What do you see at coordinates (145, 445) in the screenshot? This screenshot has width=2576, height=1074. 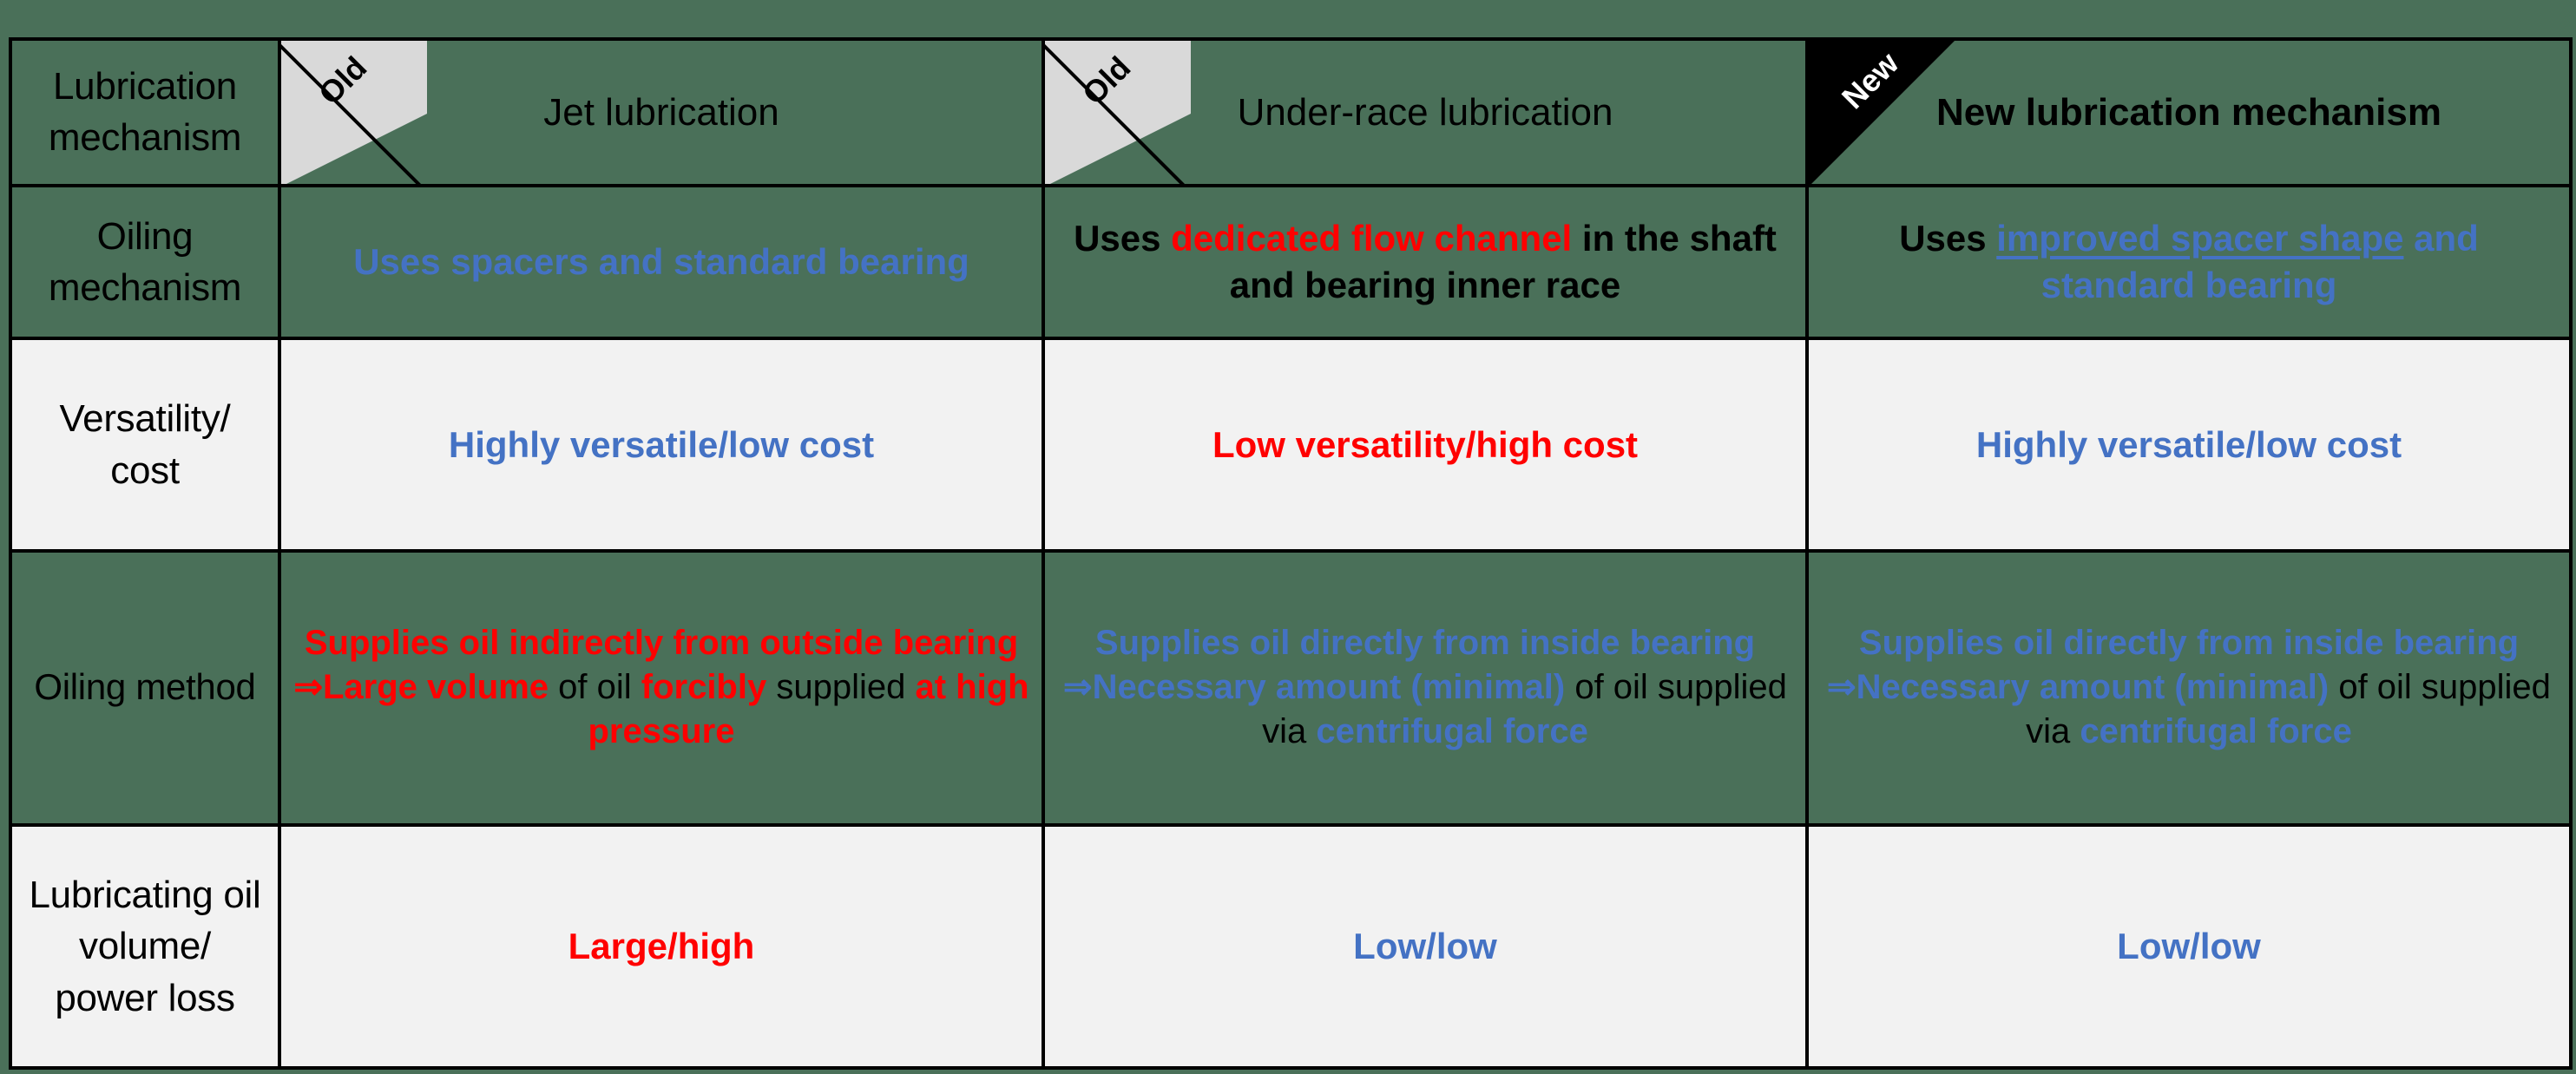 I see `row-label-versatility-cost: Versatility/ cost` at bounding box center [145, 445].